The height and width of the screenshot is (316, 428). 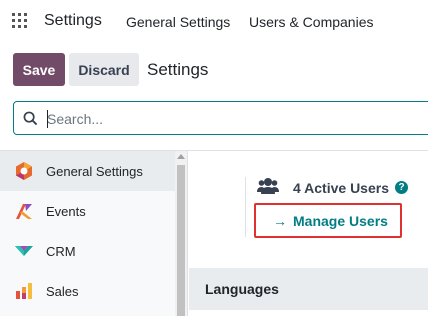 I want to click on sales-icon, so click(x=24, y=291).